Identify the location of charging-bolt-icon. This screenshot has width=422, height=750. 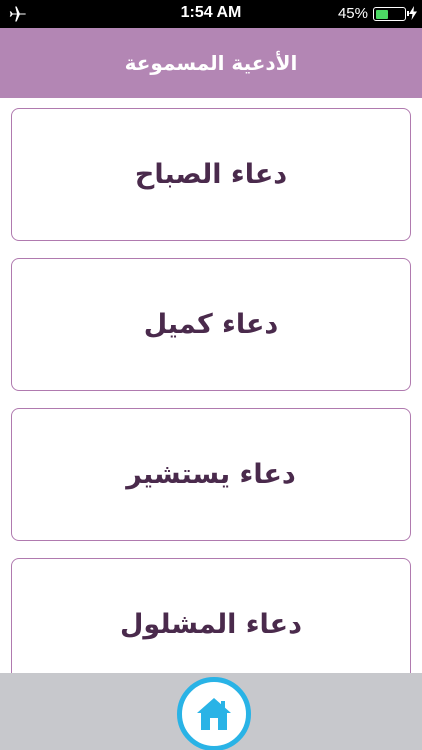
(413, 13).